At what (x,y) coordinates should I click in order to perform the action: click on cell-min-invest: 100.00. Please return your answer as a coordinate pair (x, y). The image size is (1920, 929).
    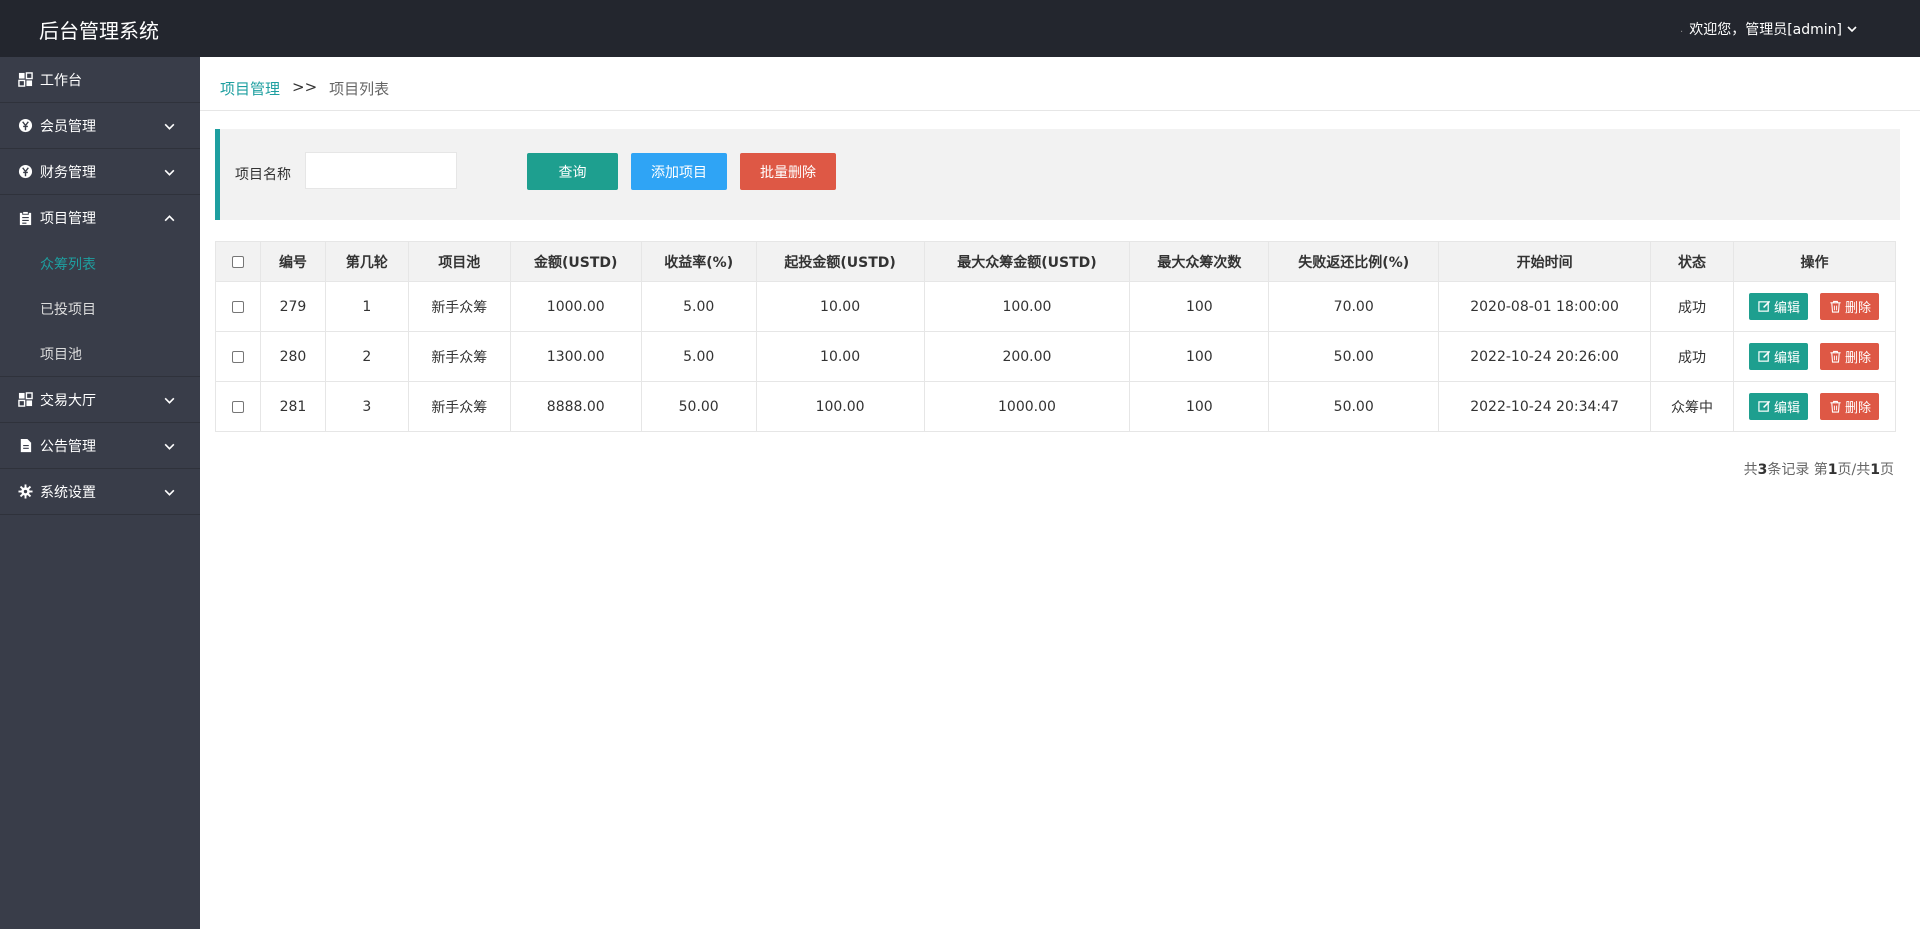
    Looking at the image, I should click on (840, 406).